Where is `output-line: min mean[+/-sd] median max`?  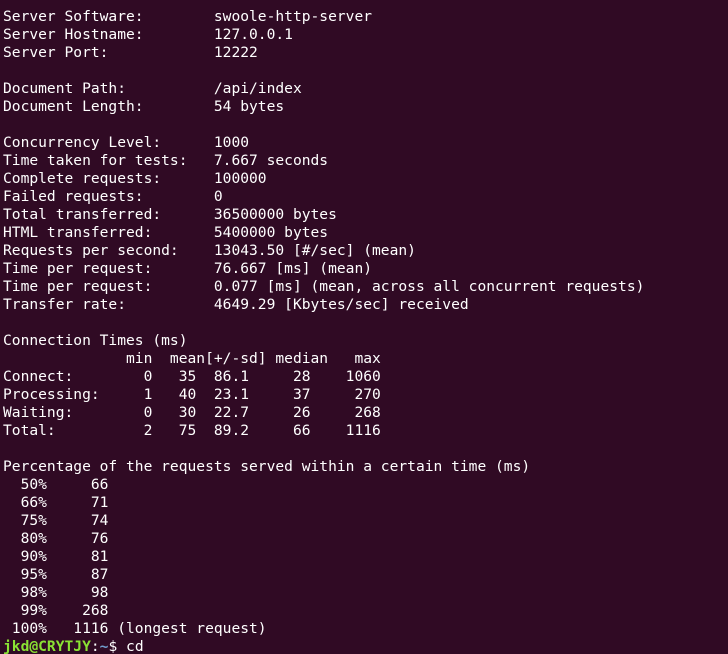
output-line: min mean[+/-sd] median max is located at coordinates (192, 358).